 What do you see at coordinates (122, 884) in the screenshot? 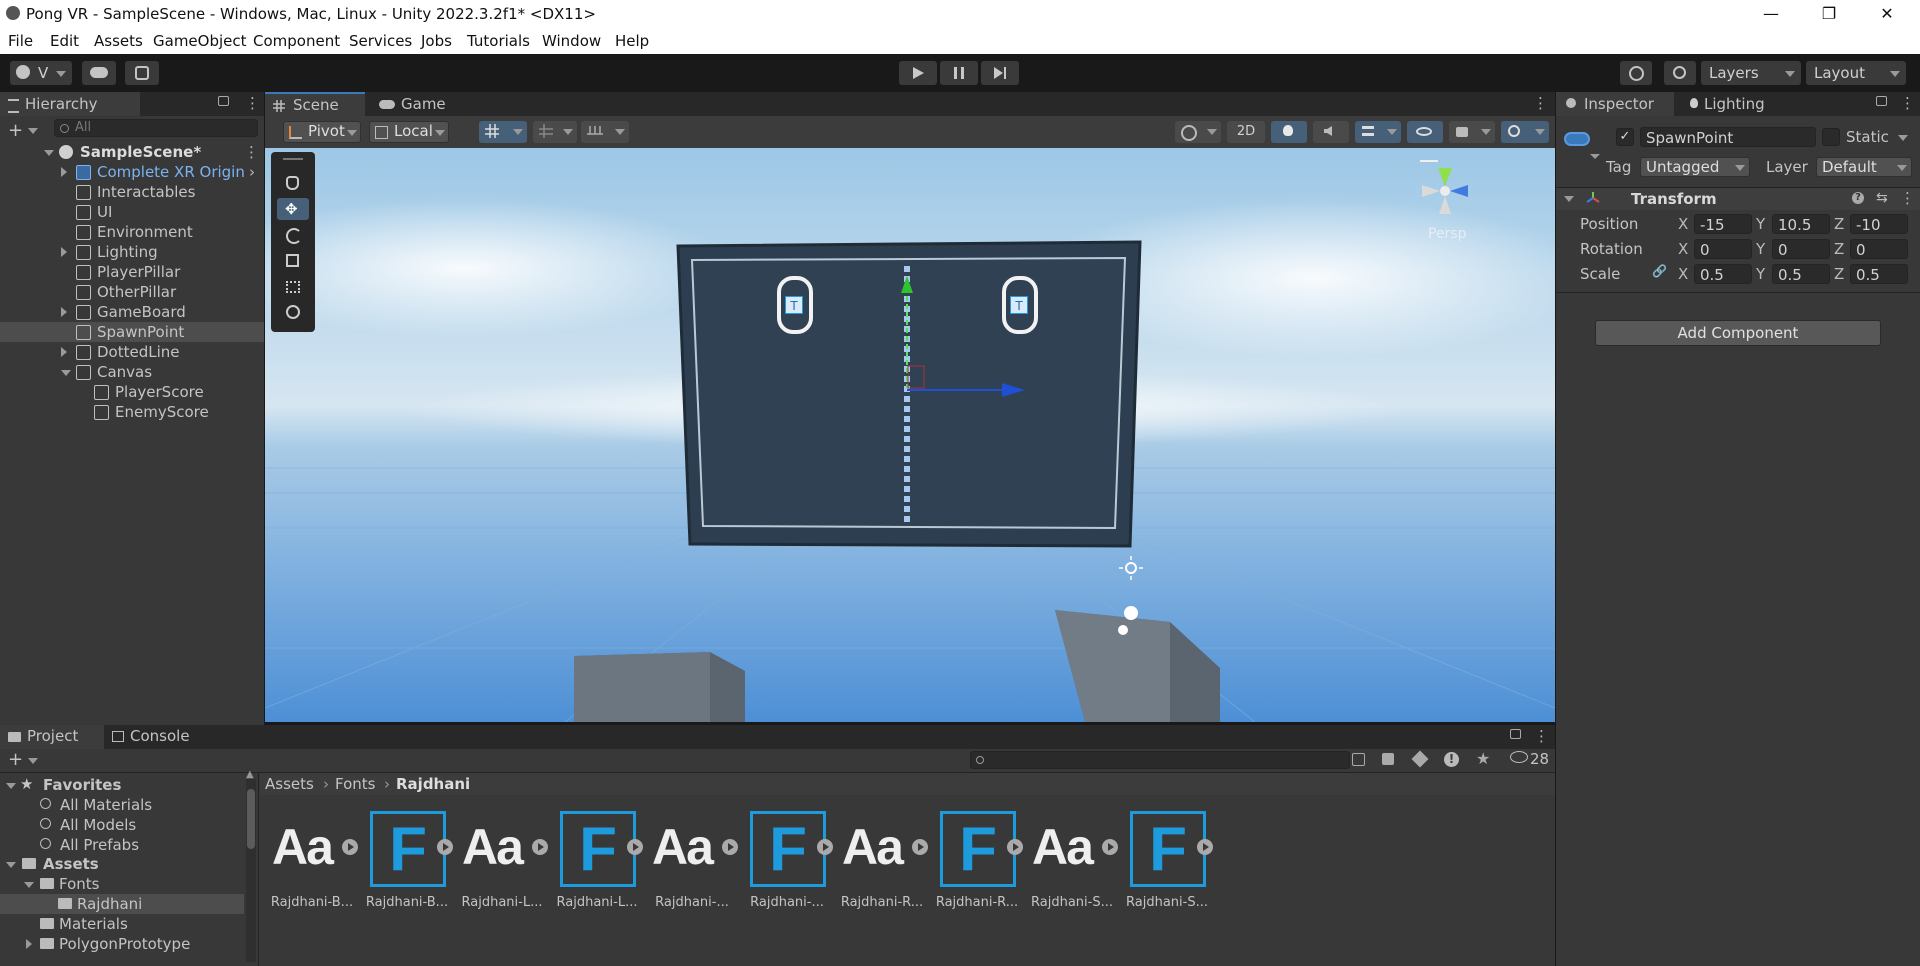
I see `folder-item: Fonts` at bounding box center [122, 884].